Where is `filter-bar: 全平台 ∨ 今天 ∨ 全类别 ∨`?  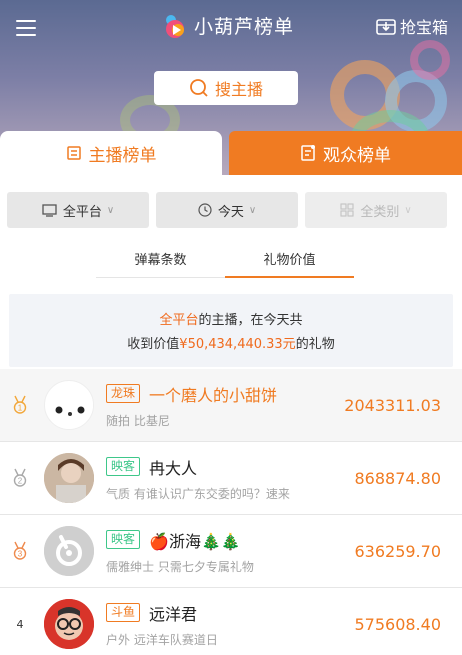
filter-bar: 全平台 ∨ 今天 ∨ 全类别 ∨ is located at coordinates (227, 210).